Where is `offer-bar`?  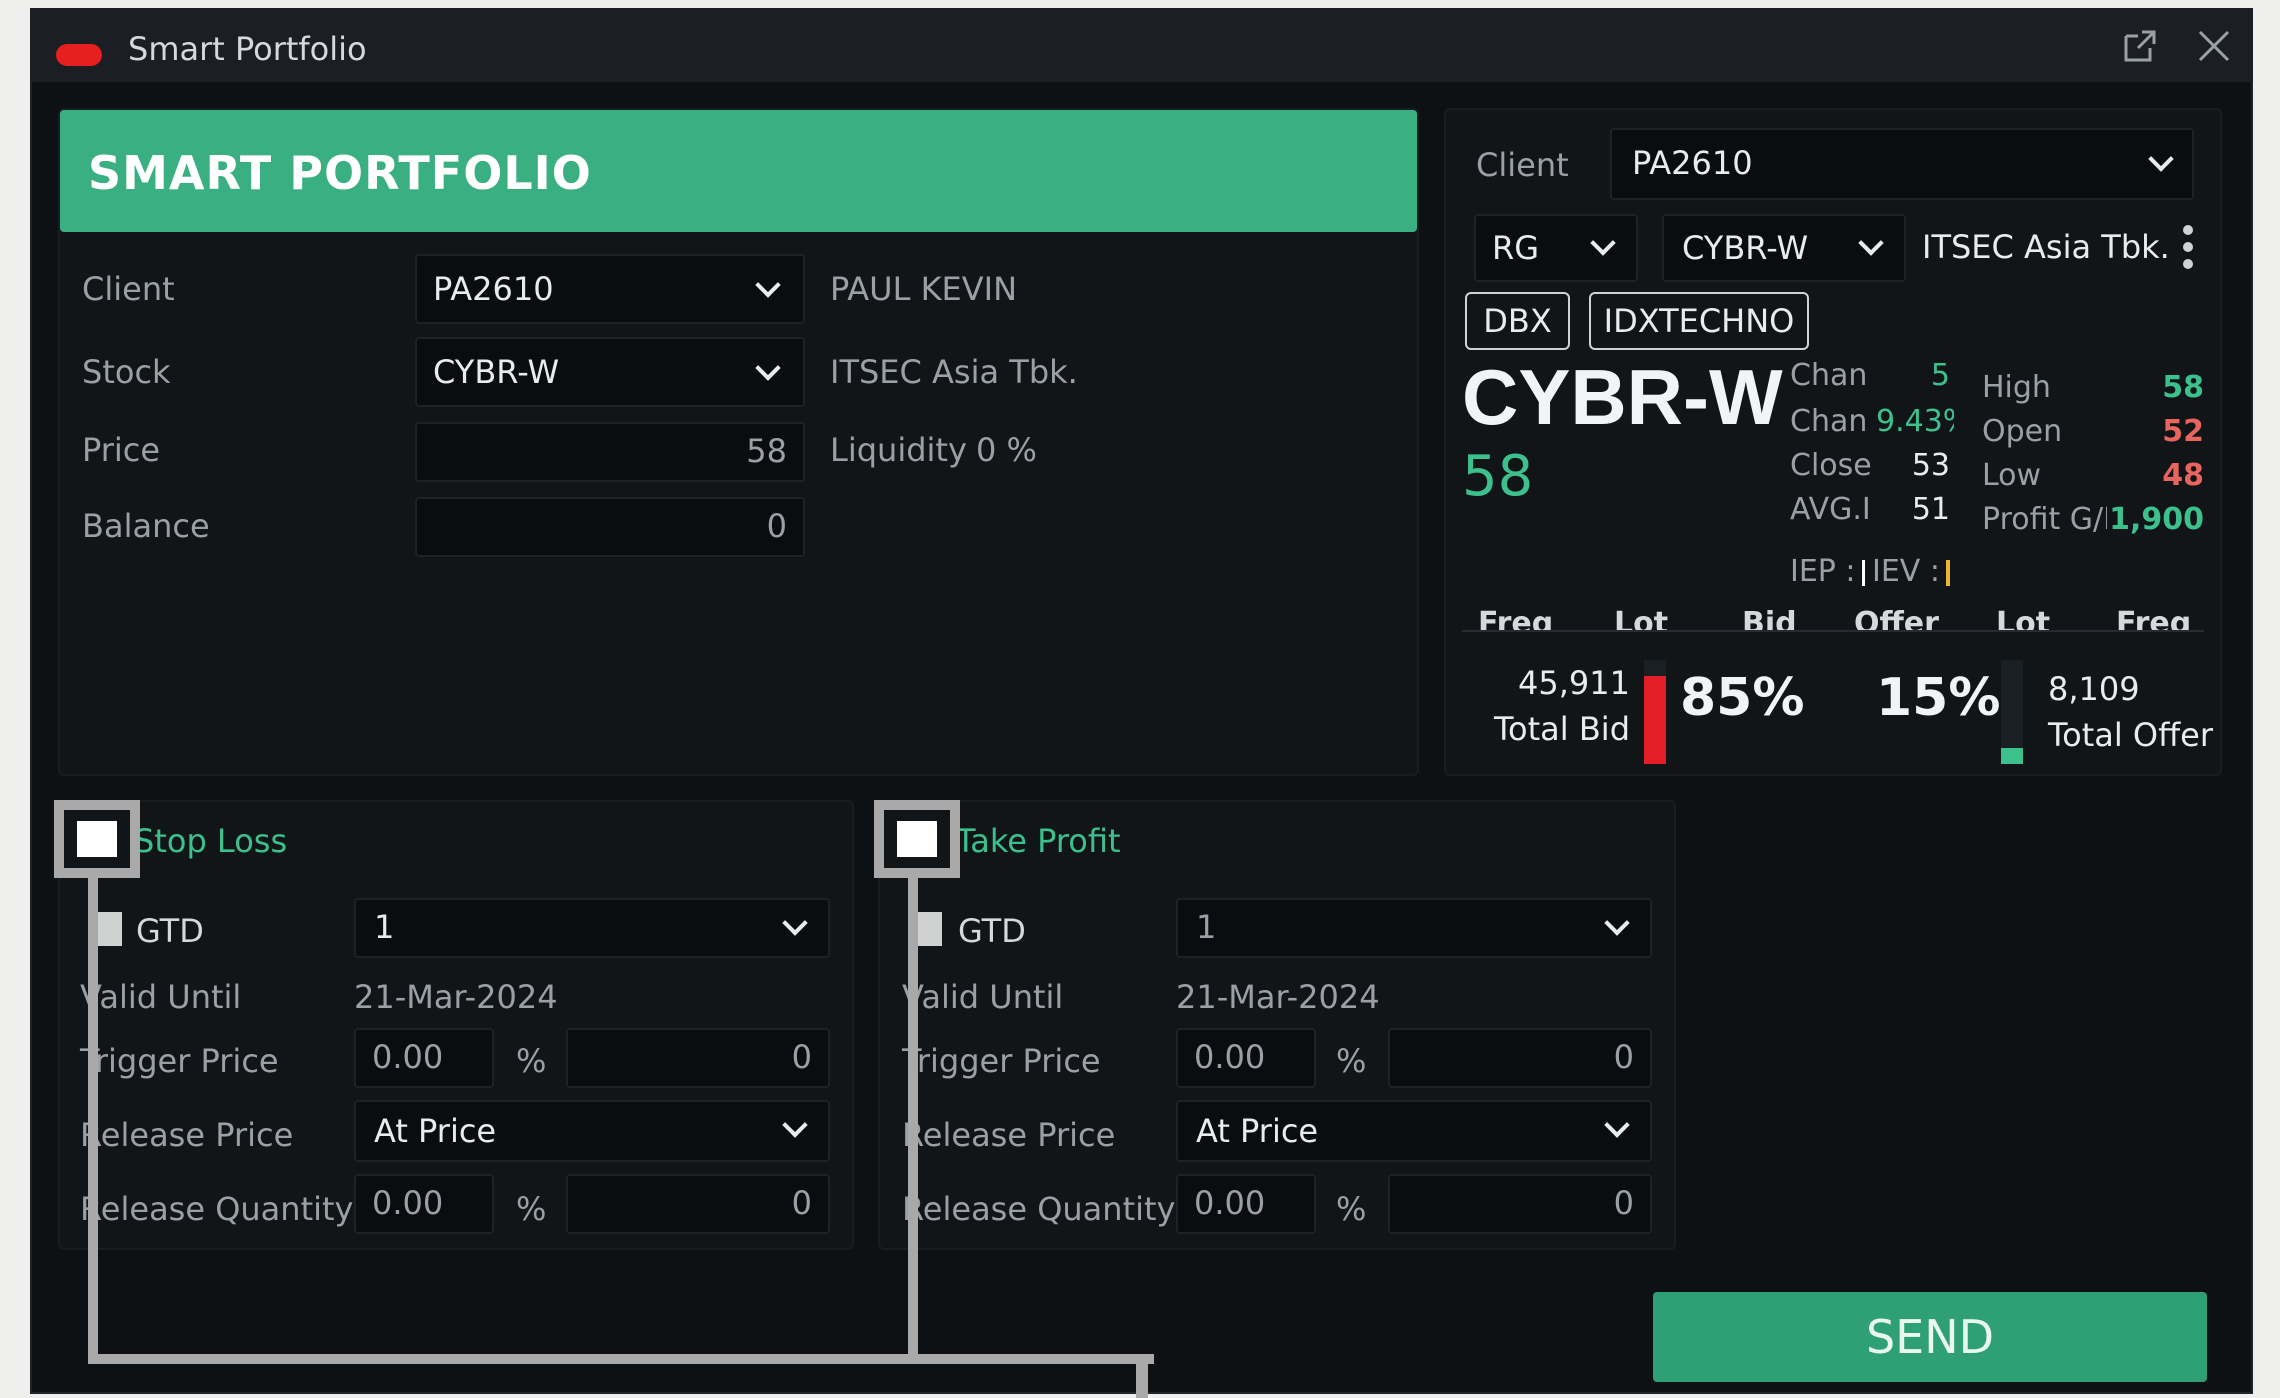 offer-bar is located at coordinates (2012, 712).